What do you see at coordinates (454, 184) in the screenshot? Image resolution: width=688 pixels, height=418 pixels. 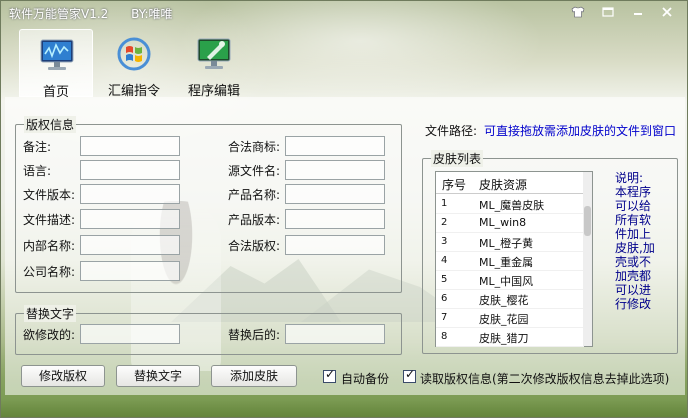 I see `column-header-index: 序号` at bounding box center [454, 184].